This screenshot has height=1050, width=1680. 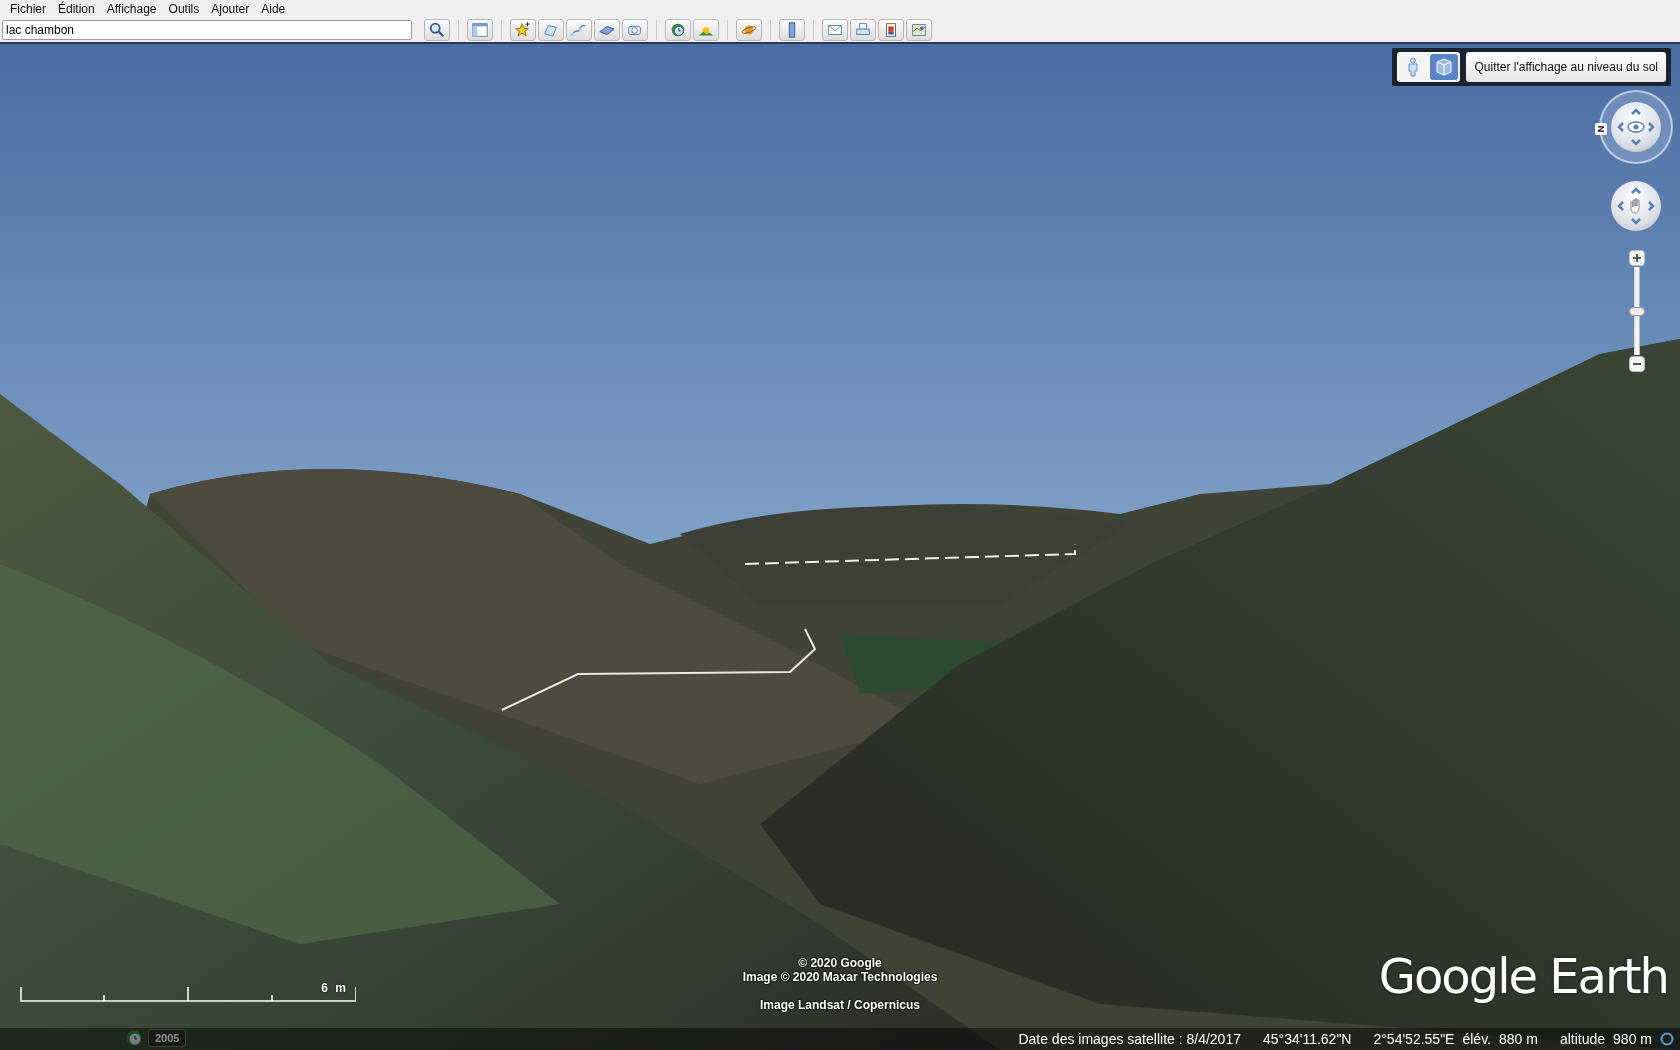 I want to click on historical-imagery-year: 2005, so click(x=167, y=1038).